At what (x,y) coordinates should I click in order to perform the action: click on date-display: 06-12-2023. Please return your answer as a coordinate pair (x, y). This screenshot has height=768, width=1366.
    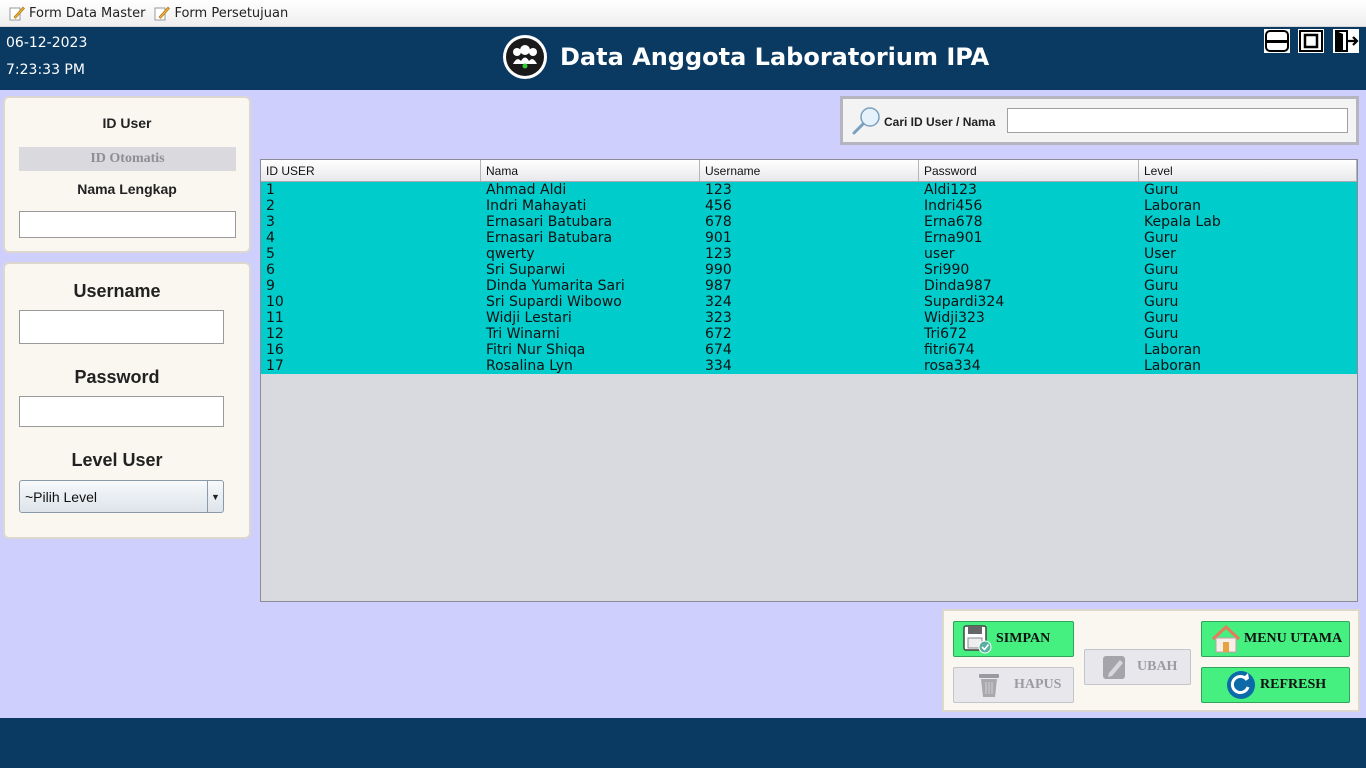
    Looking at the image, I should click on (47, 43).